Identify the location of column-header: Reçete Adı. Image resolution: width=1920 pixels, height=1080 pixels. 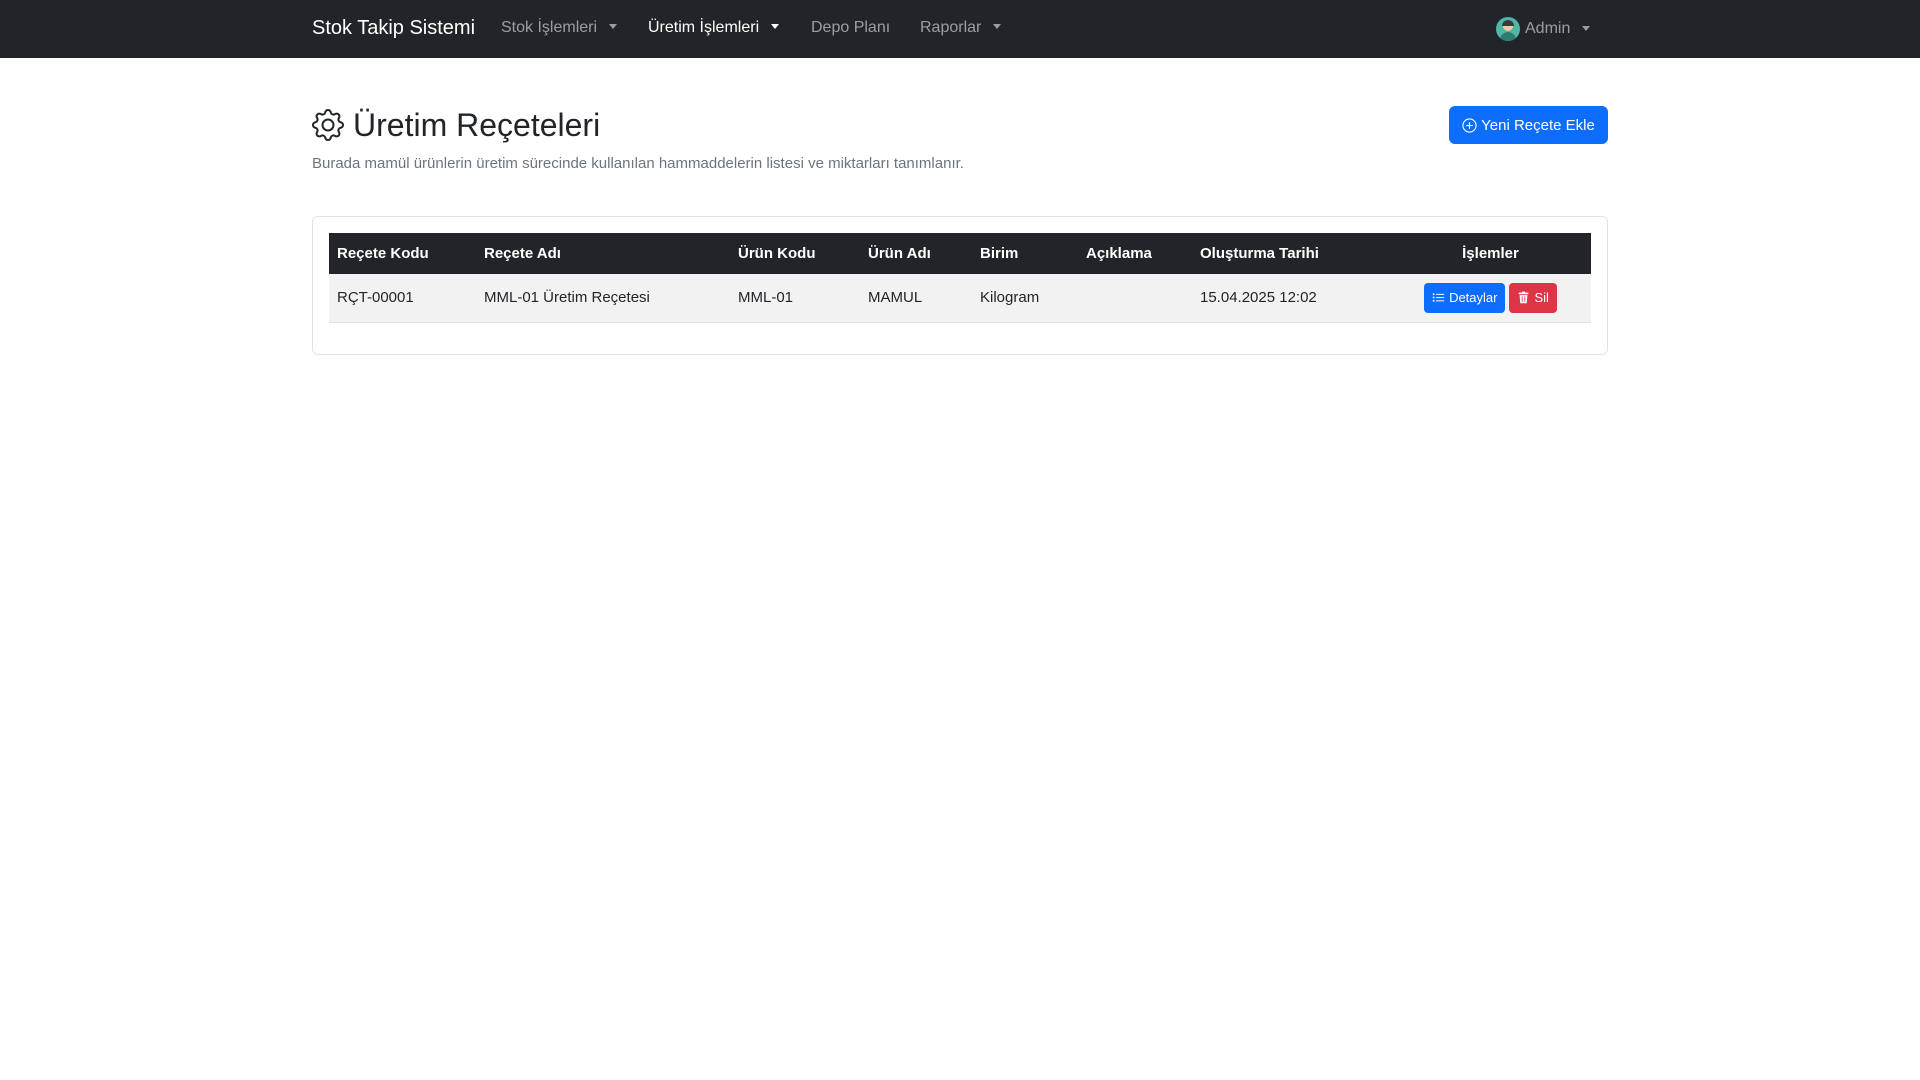
(522, 253).